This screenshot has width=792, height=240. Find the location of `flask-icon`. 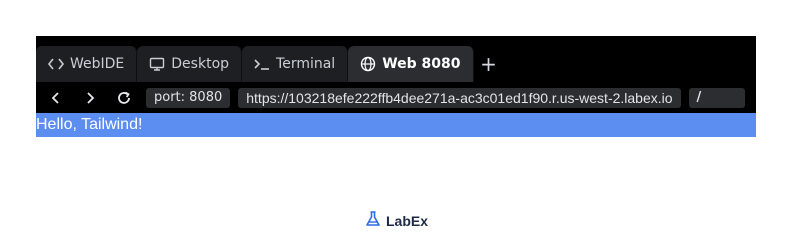

flask-icon is located at coordinates (373, 220).